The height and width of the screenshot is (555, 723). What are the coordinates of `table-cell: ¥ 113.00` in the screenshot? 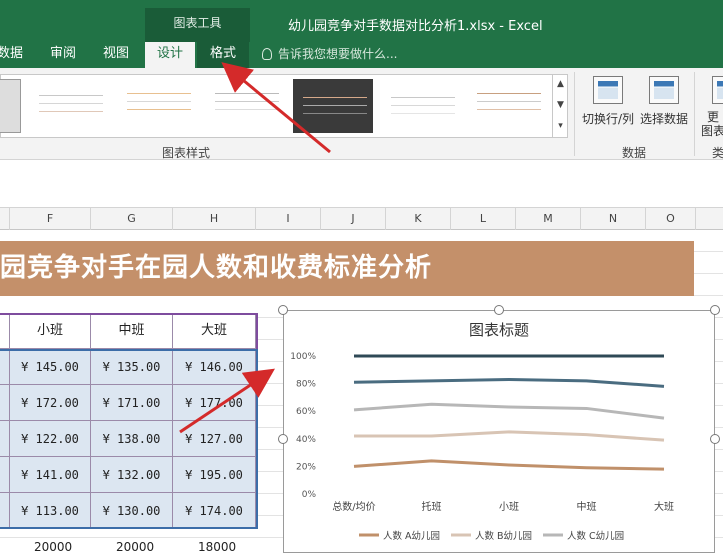 It's located at (50, 511).